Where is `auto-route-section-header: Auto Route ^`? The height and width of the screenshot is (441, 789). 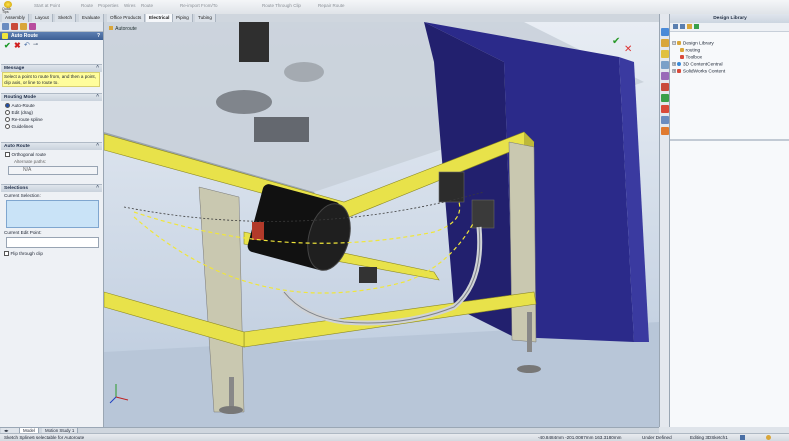 auto-route-section-header: Auto Route ^ is located at coordinates (51, 146).